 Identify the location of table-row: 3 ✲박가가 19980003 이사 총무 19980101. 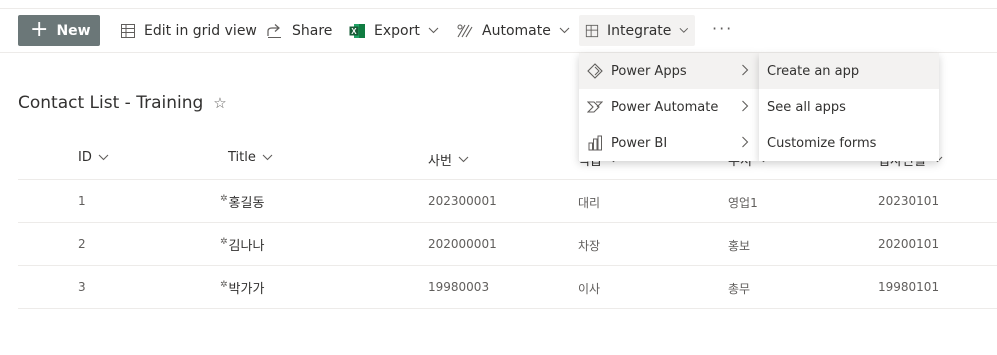
(507, 287).